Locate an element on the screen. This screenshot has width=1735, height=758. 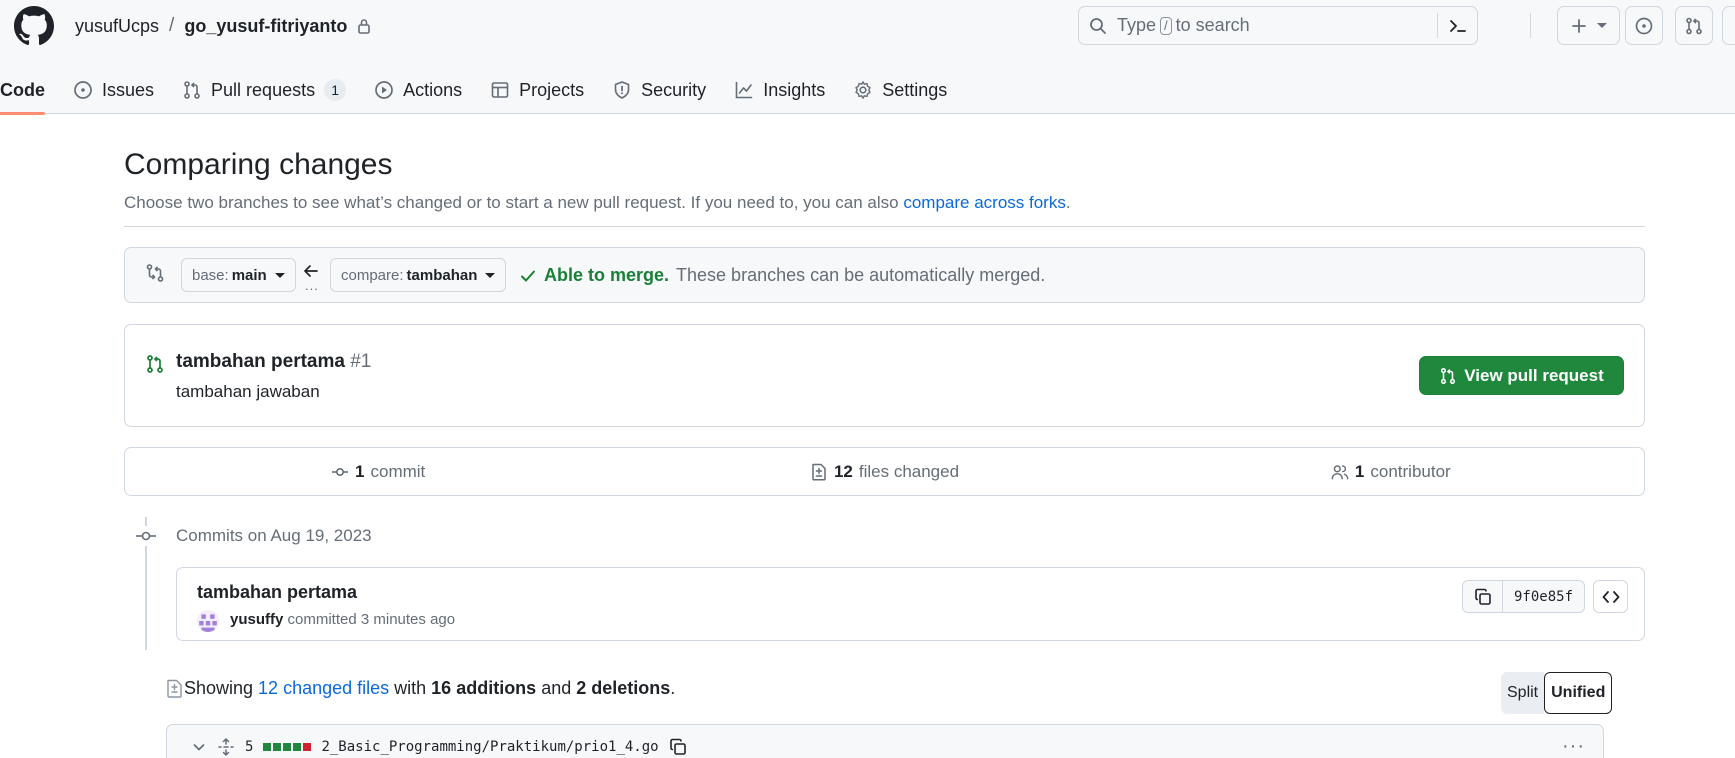
contributors-label: contributor is located at coordinates (1410, 471).